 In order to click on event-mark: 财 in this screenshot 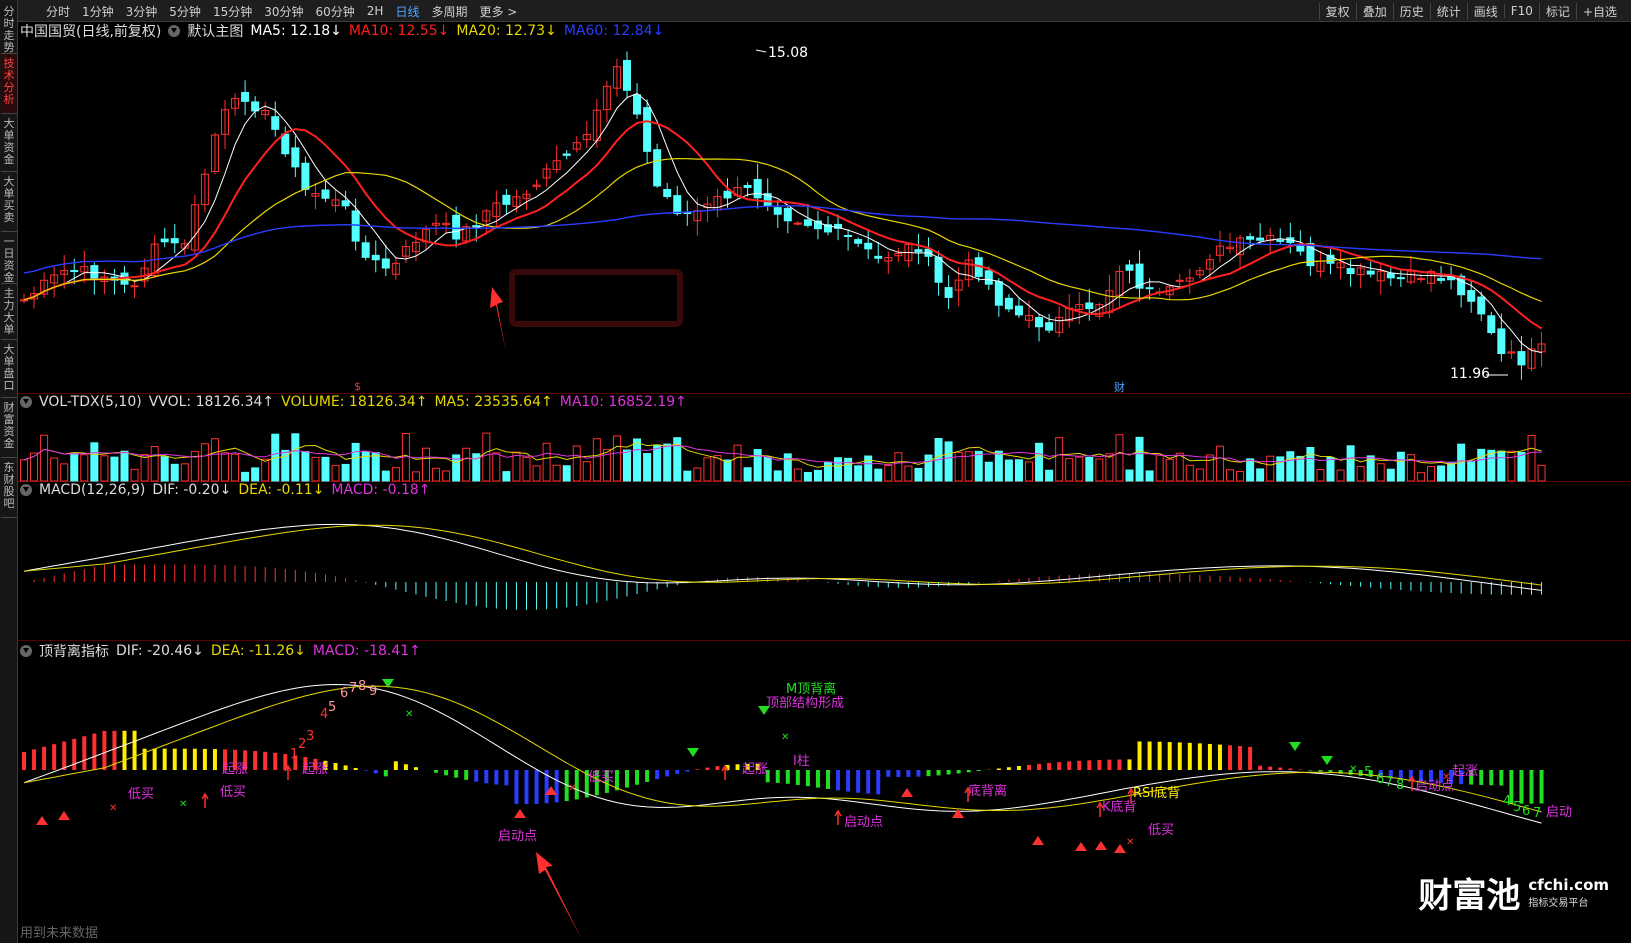, I will do `click(1119, 387)`.